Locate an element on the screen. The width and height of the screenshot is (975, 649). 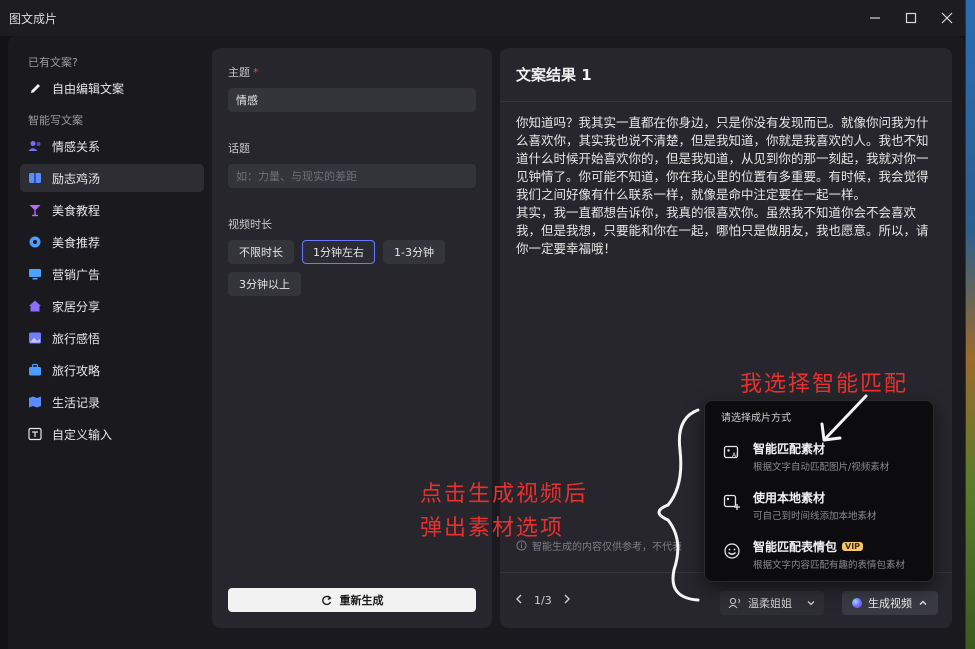
refresh-icon is located at coordinates (326, 599).